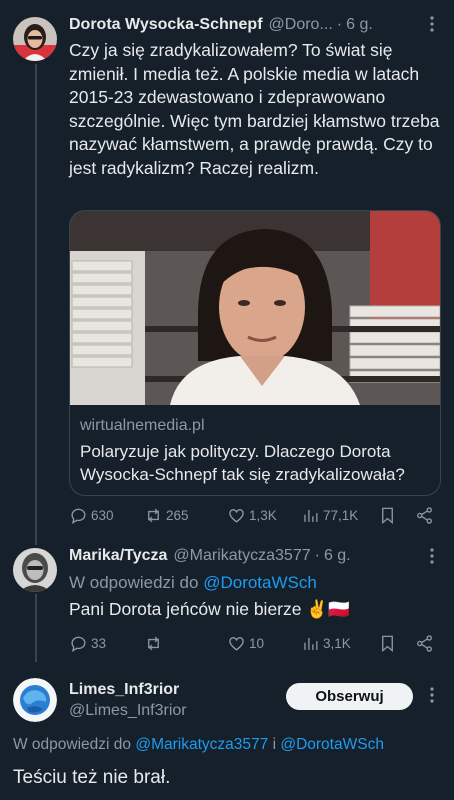 This screenshot has width=454, height=800. I want to click on author-handle: @Limes_Inf3rior, so click(128, 711).